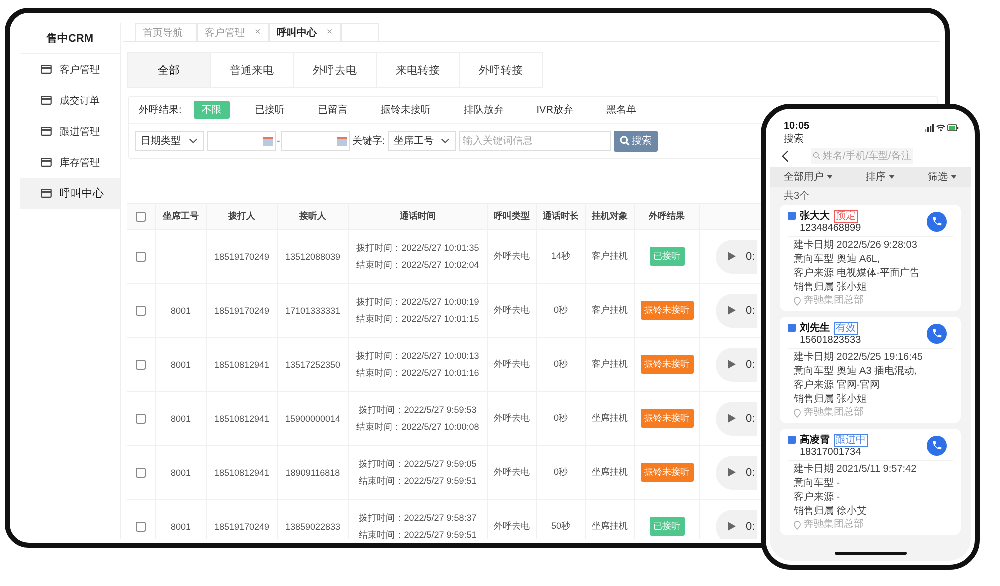 This screenshot has width=1000, height=586. I want to click on phone-number: 12348468899, so click(830, 228).